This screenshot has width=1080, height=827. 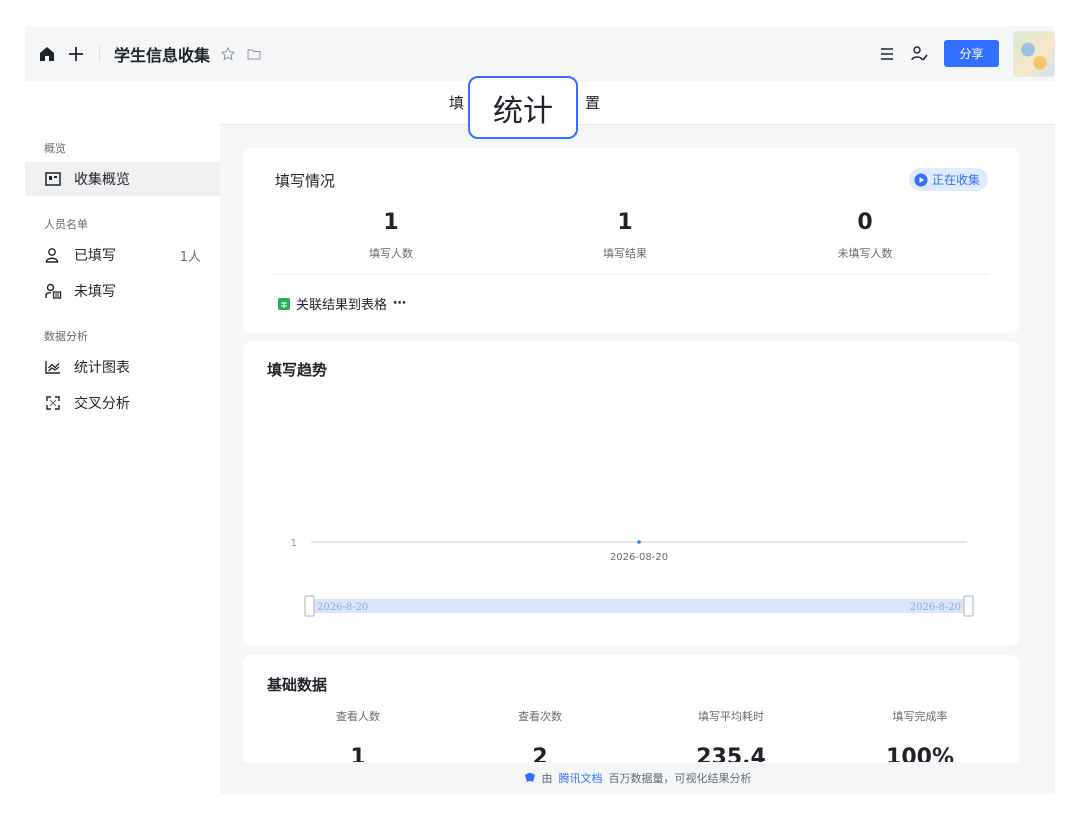 I want to click on tab-settings: 置, so click(x=592, y=102).